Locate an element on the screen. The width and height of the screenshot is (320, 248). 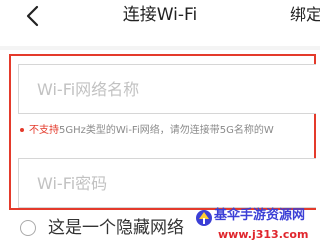
note-text: 5GHz类型的Wi-Fi网络，请勿连接带5G名称的W is located at coordinates (166, 130).